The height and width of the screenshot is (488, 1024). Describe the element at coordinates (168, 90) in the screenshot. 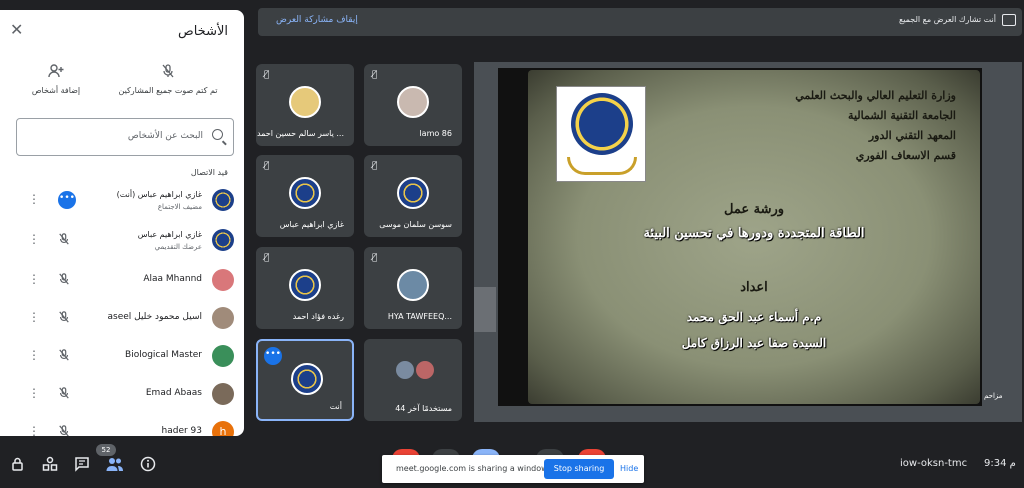

I see `mute-all-label: تم كتم صوت جميع المشاركين` at that location.